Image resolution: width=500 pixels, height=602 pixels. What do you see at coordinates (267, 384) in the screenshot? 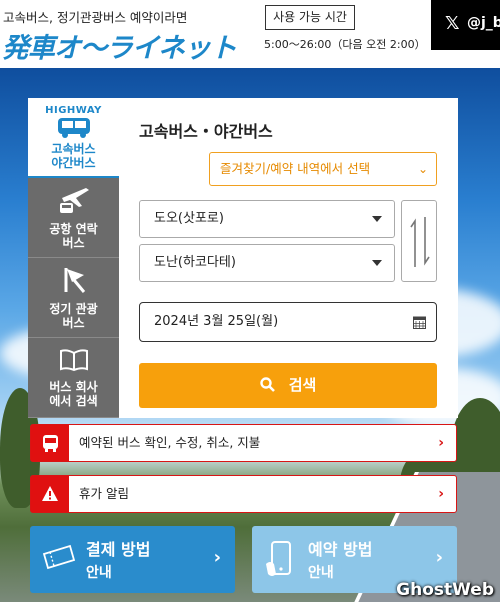
I see `search-icon` at bounding box center [267, 384].